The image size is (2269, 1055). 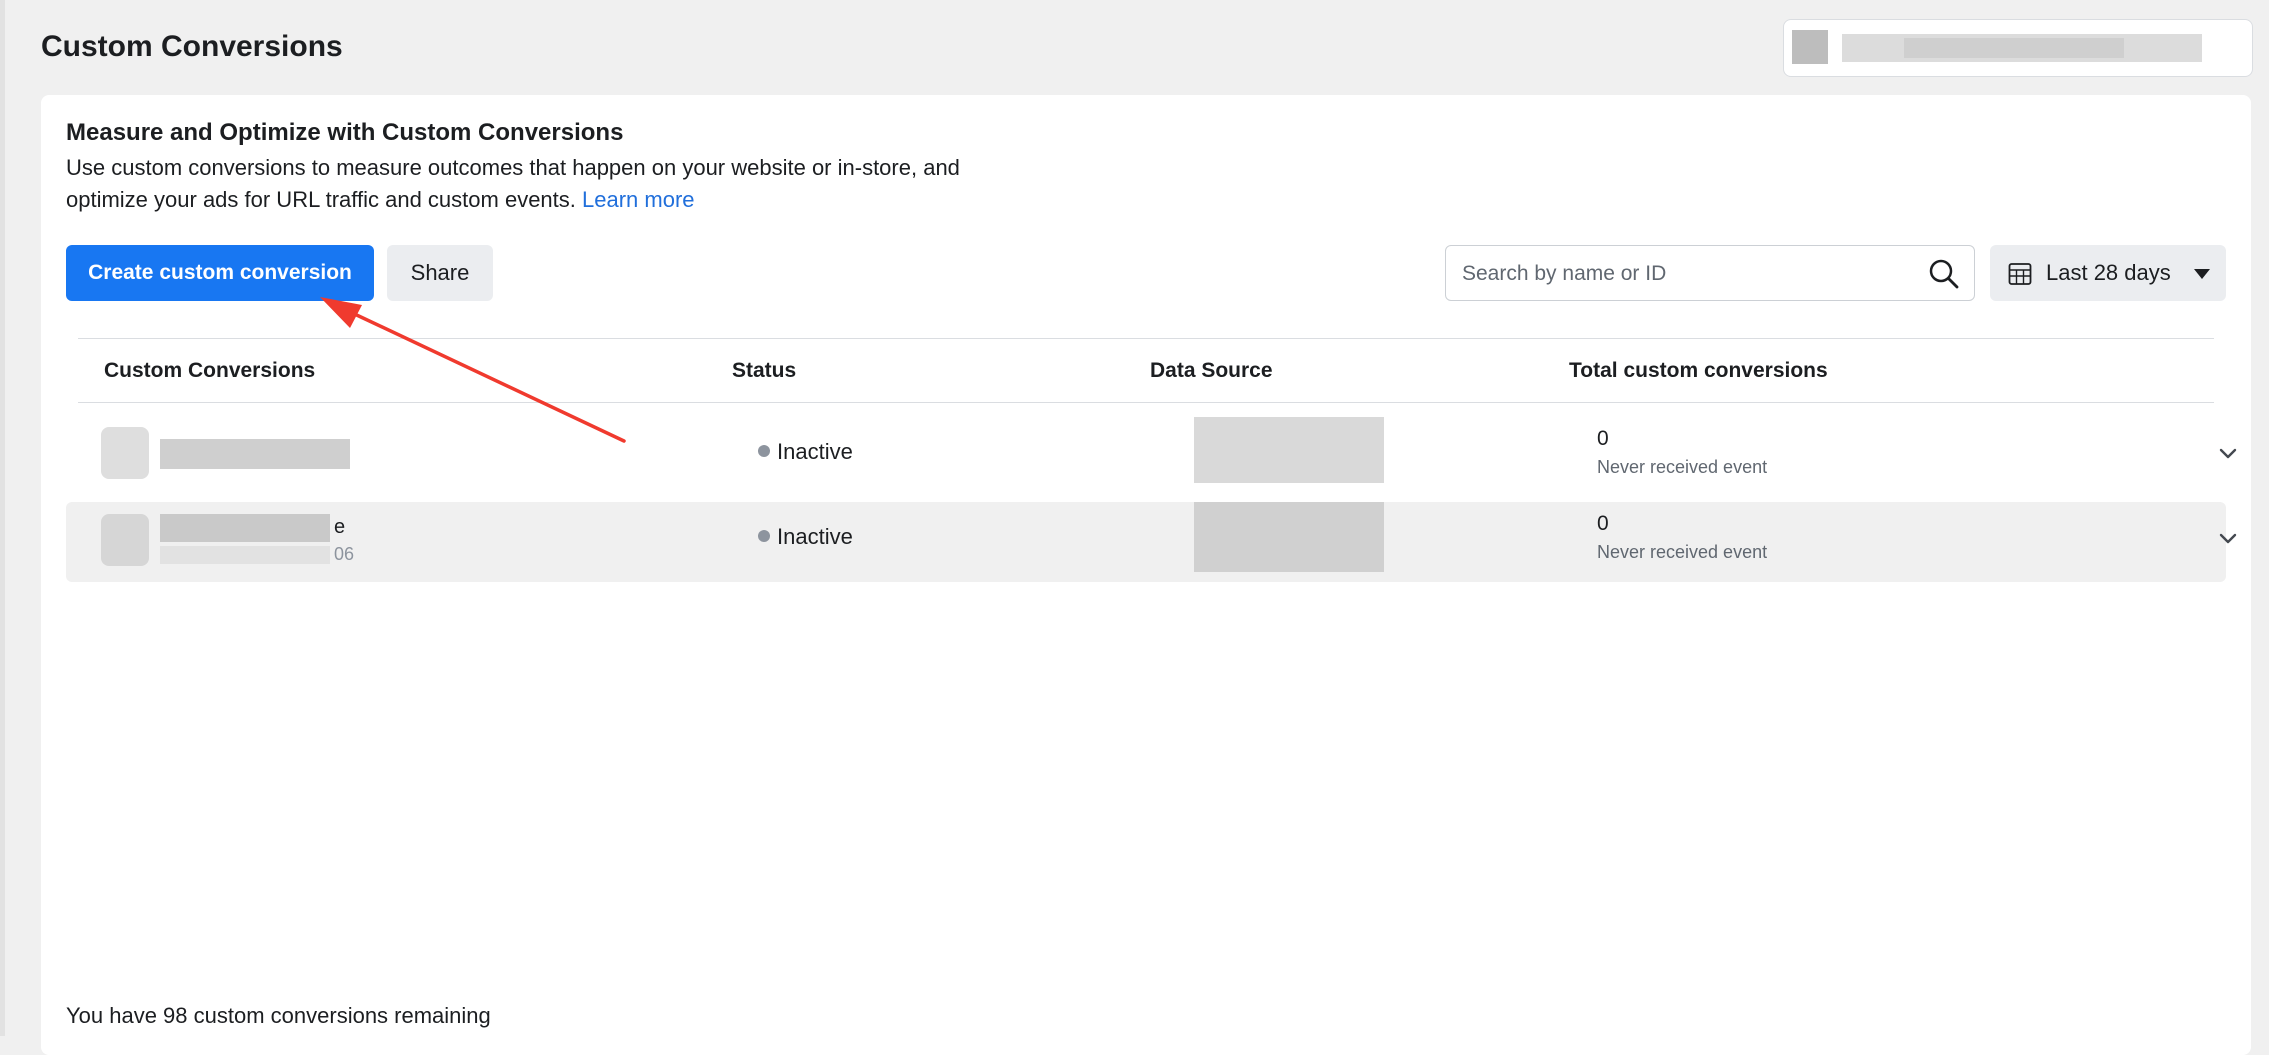 I want to click on account-selector, so click(x=2018, y=48).